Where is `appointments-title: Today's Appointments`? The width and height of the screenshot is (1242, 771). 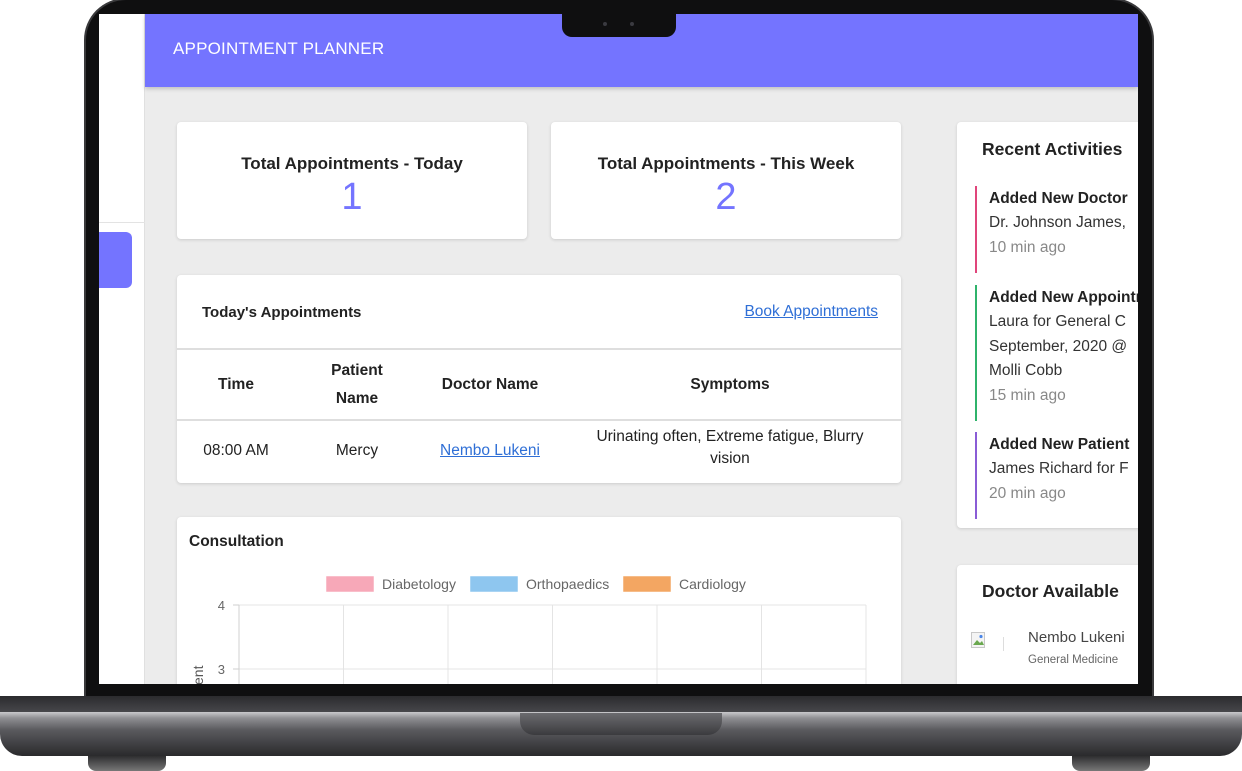 appointments-title: Today's Appointments is located at coordinates (282, 312).